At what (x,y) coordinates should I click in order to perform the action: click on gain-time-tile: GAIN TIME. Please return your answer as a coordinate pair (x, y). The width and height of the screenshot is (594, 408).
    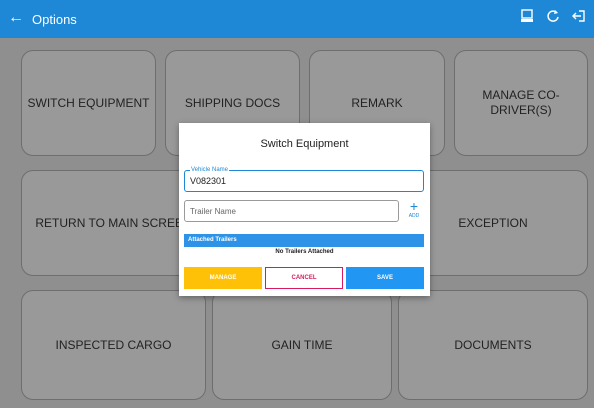
    Looking at the image, I should click on (302, 345).